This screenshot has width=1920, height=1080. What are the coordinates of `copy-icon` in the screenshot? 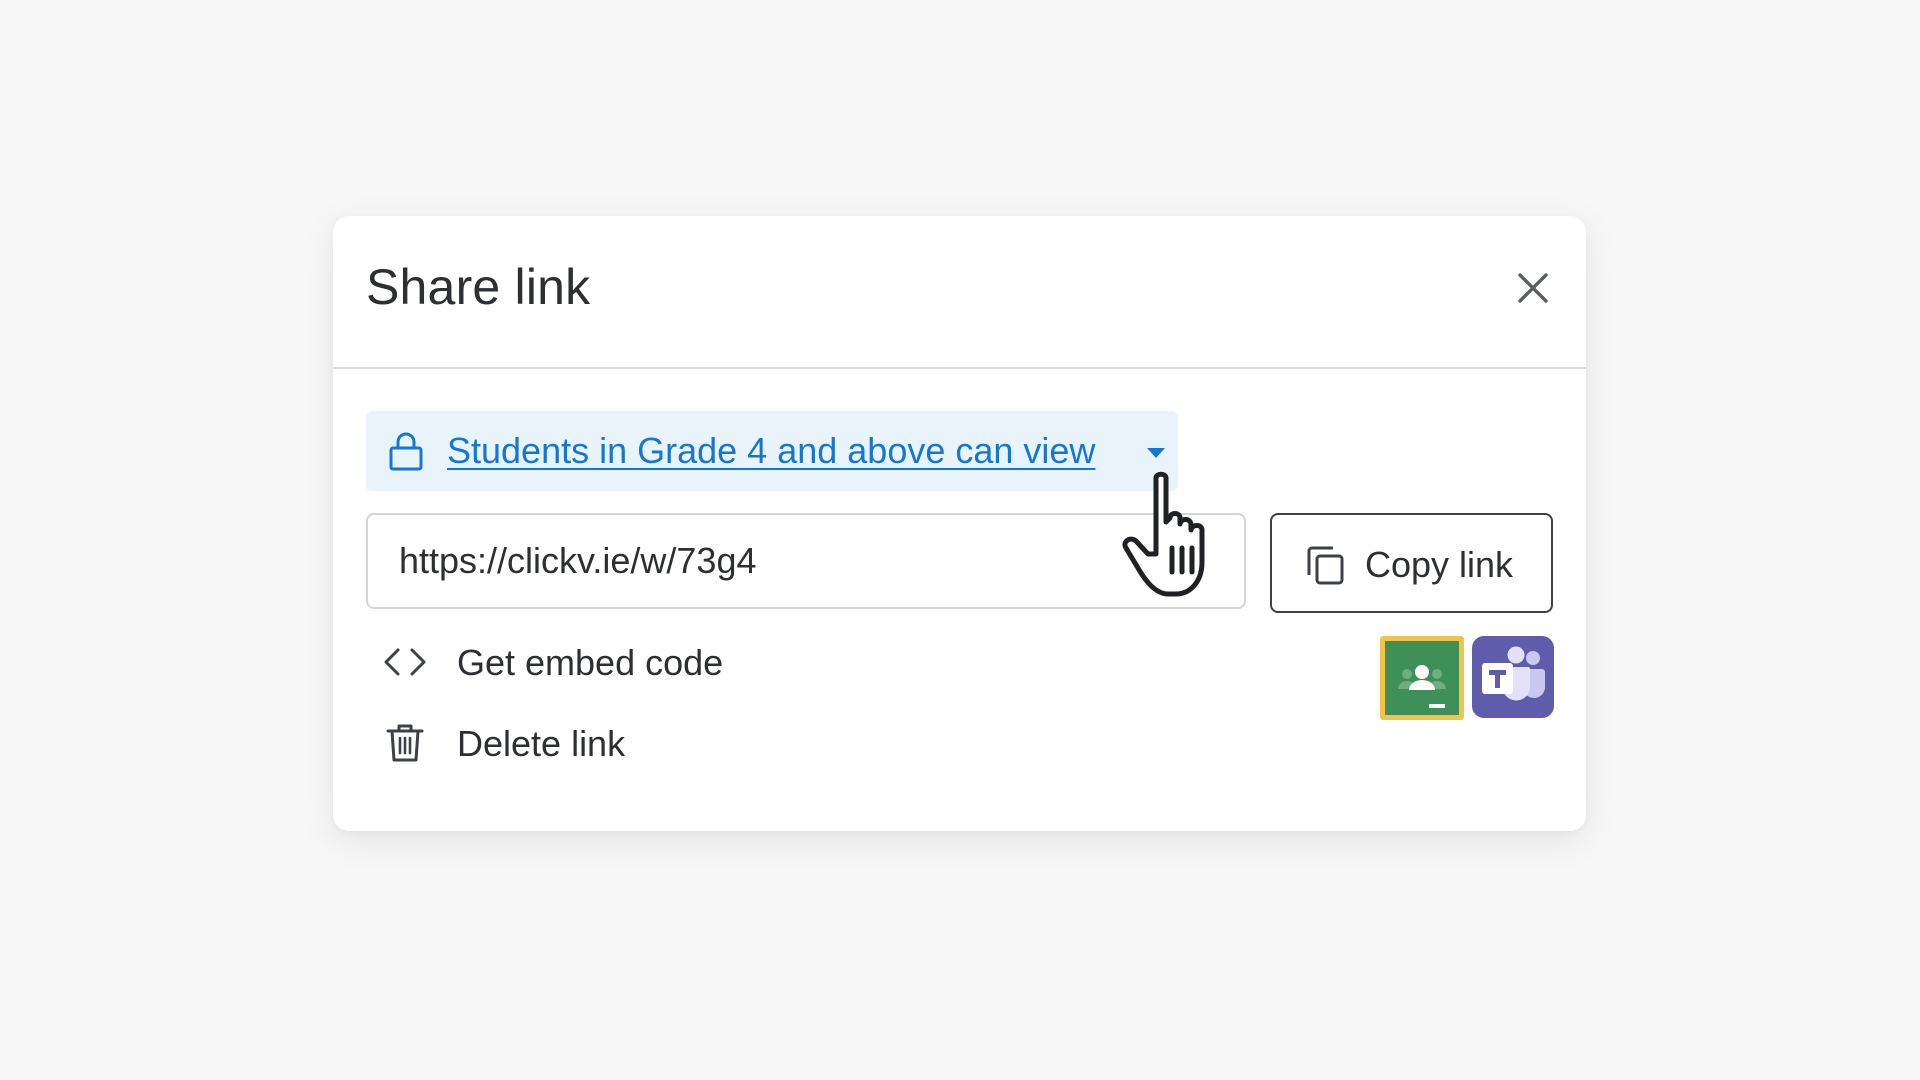 It's located at (1325, 565).